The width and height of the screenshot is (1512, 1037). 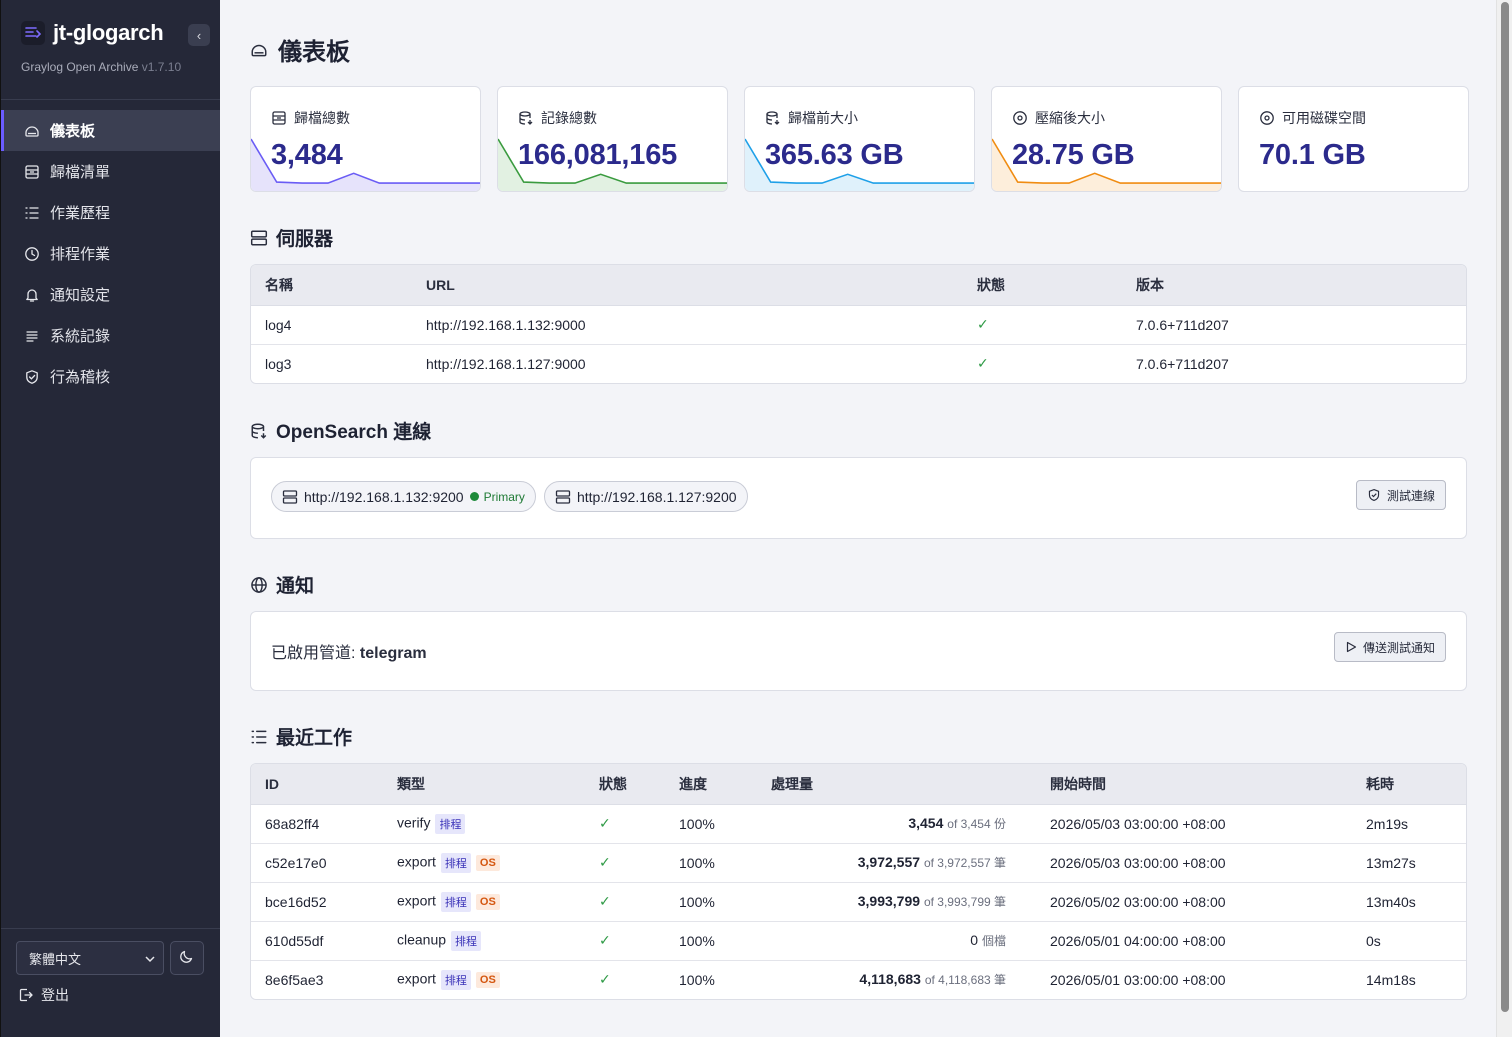 I want to click on theme-toggle-button, so click(x=187, y=958).